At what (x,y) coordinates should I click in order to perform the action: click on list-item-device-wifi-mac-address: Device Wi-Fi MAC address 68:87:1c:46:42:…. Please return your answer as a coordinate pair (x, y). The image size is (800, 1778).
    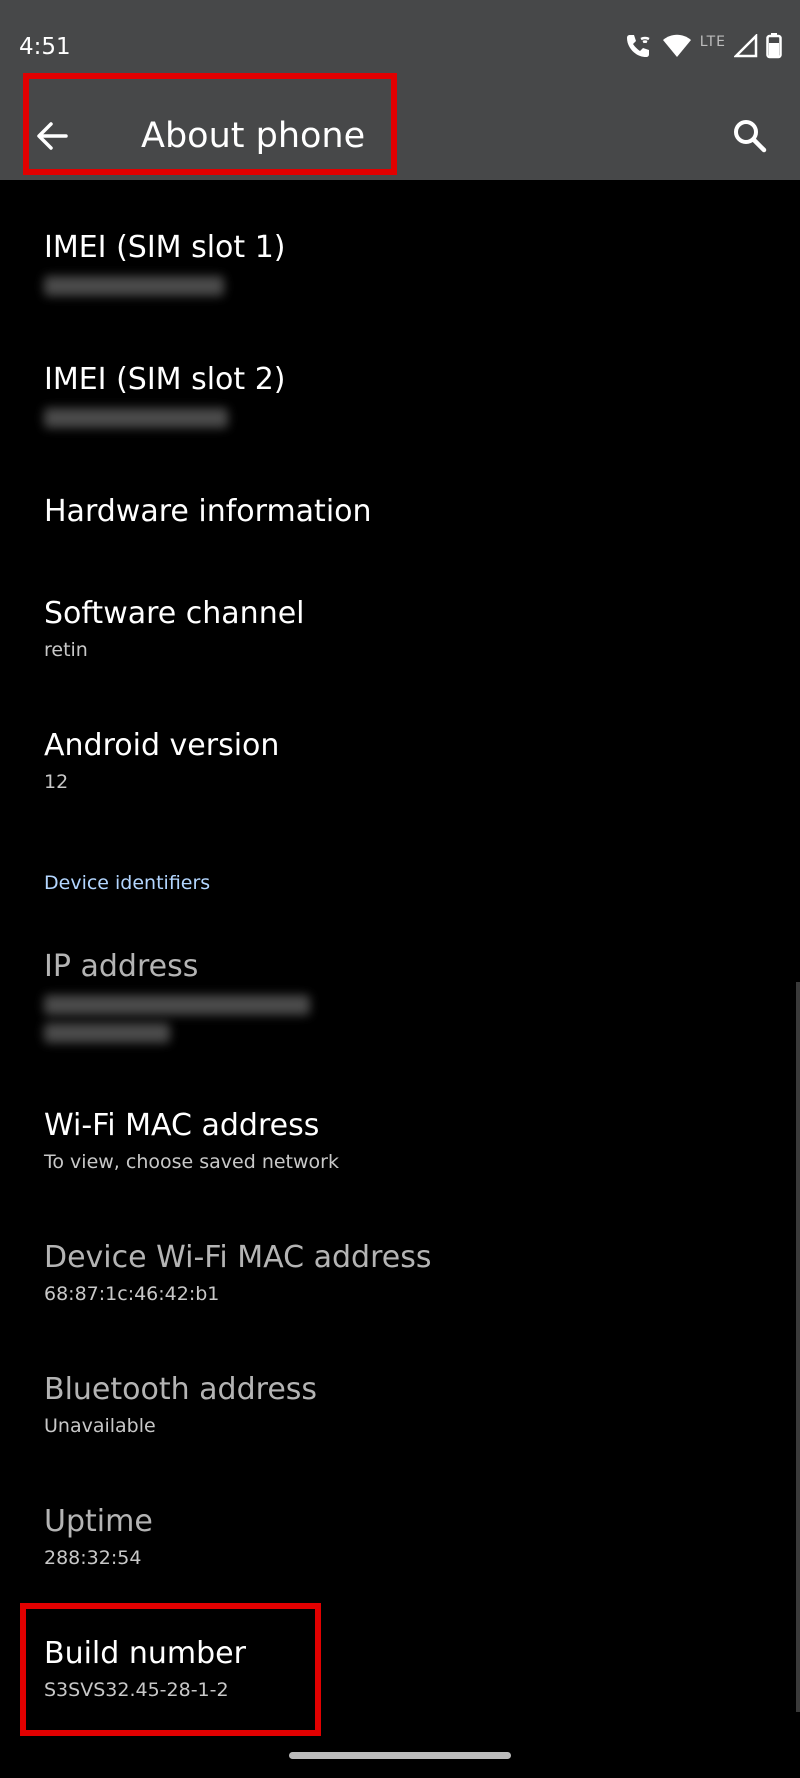
    Looking at the image, I should click on (402, 1273).